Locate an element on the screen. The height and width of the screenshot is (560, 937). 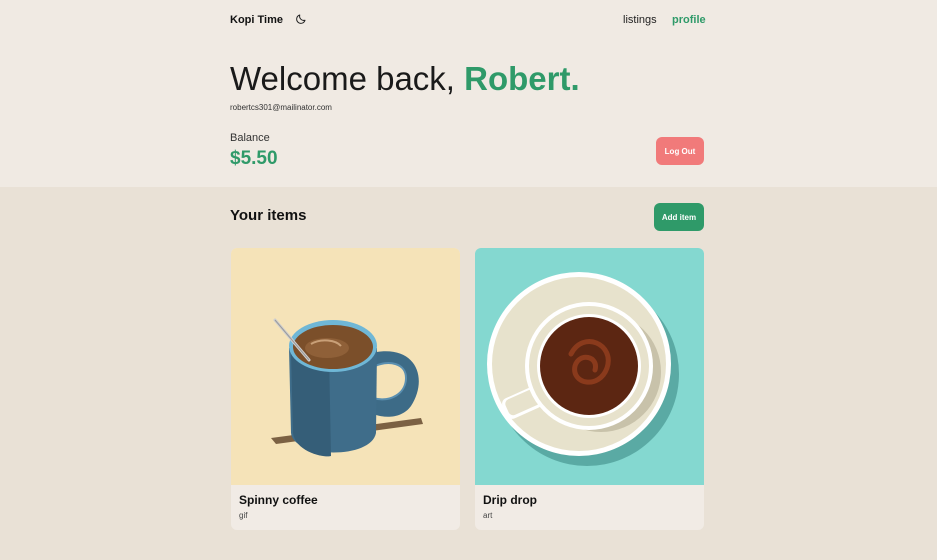
welcome-heading: Welcome back, Robert. is located at coordinates (405, 79).